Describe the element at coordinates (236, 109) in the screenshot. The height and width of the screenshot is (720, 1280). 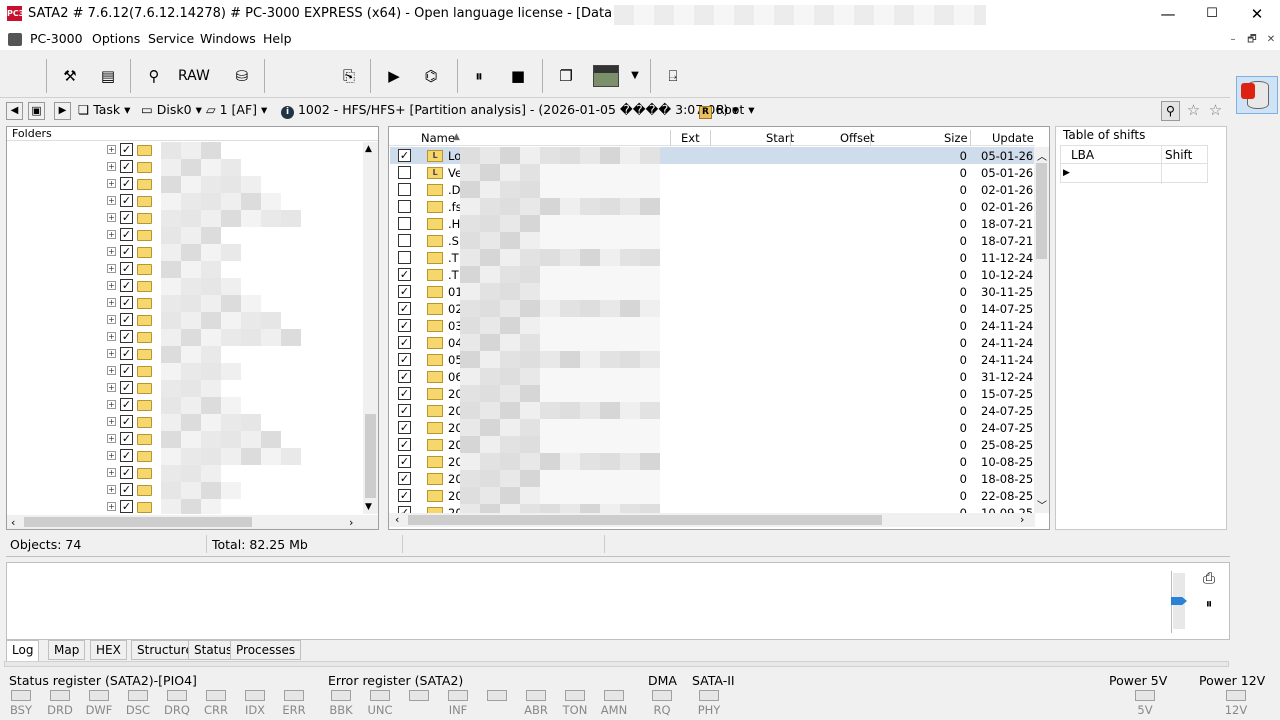
I see `af-selector: ▱ 1 [AF] ▾` at that location.